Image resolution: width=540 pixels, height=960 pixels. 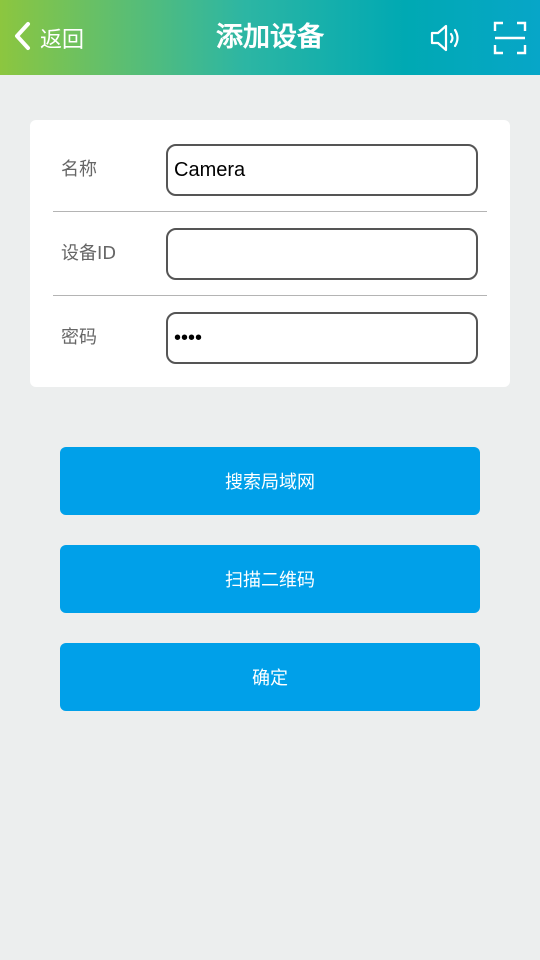 I want to click on confirm-button: 确定, so click(x=270, y=677).